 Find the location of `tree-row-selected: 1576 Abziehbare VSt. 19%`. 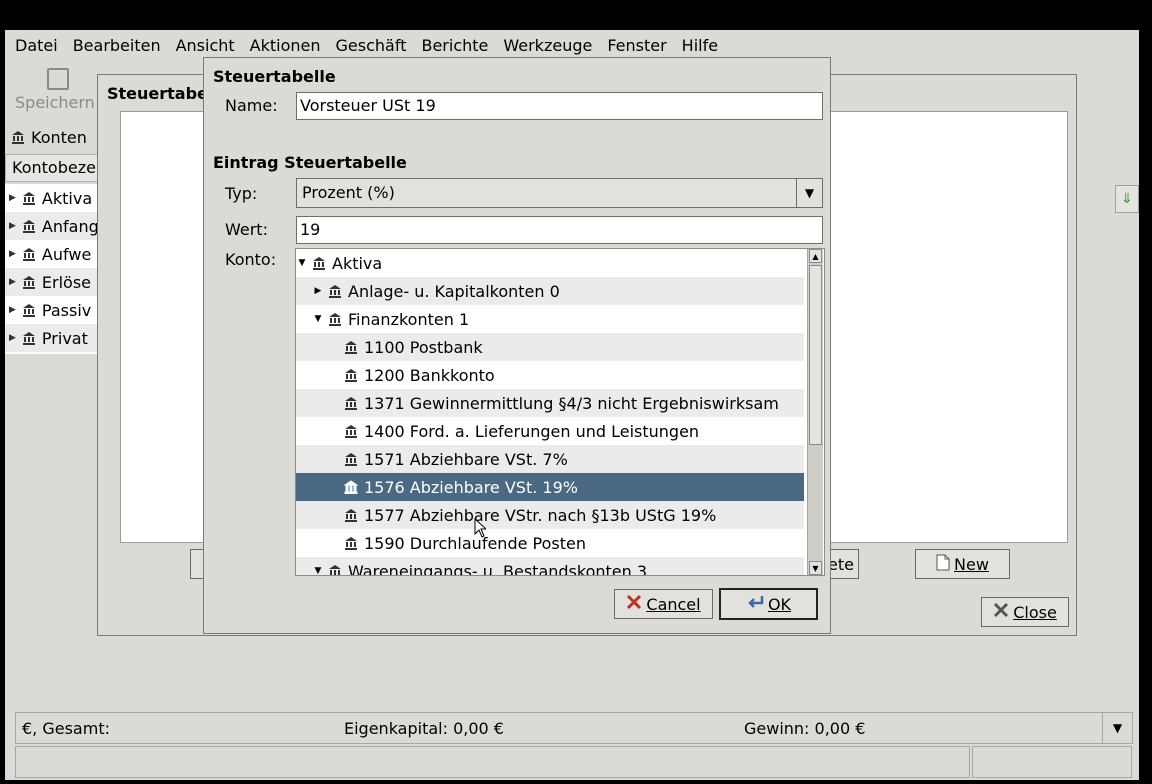

tree-row-selected: 1576 Abziehbare VSt. 19% is located at coordinates (550, 487).